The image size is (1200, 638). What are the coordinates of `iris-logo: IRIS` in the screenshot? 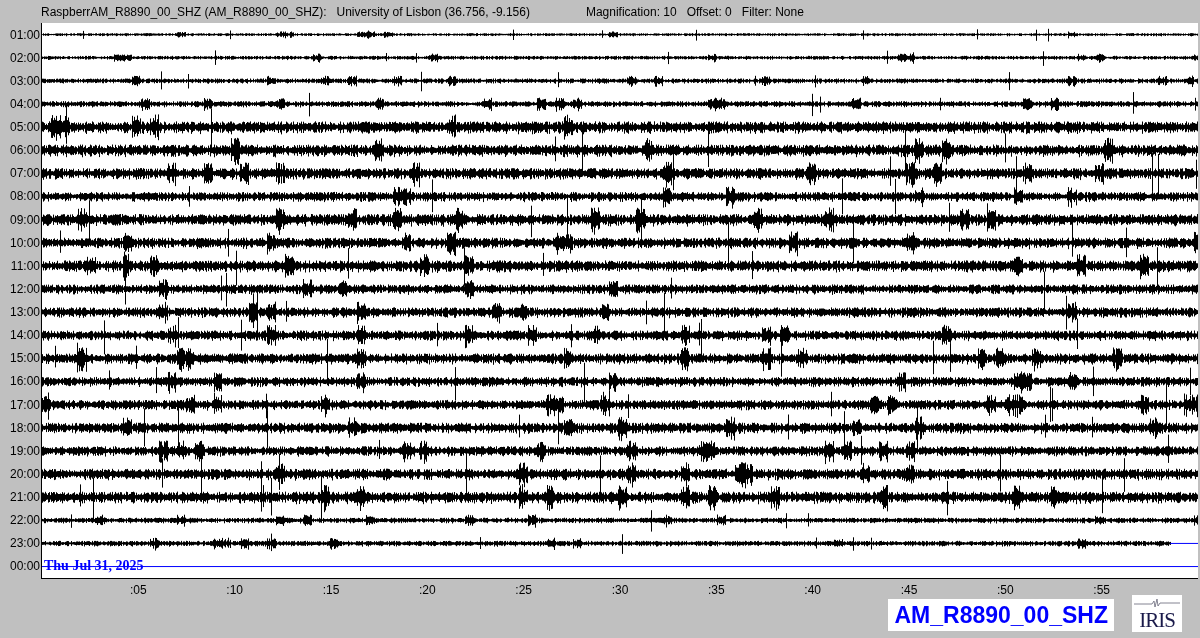 It's located at (1157, 614).